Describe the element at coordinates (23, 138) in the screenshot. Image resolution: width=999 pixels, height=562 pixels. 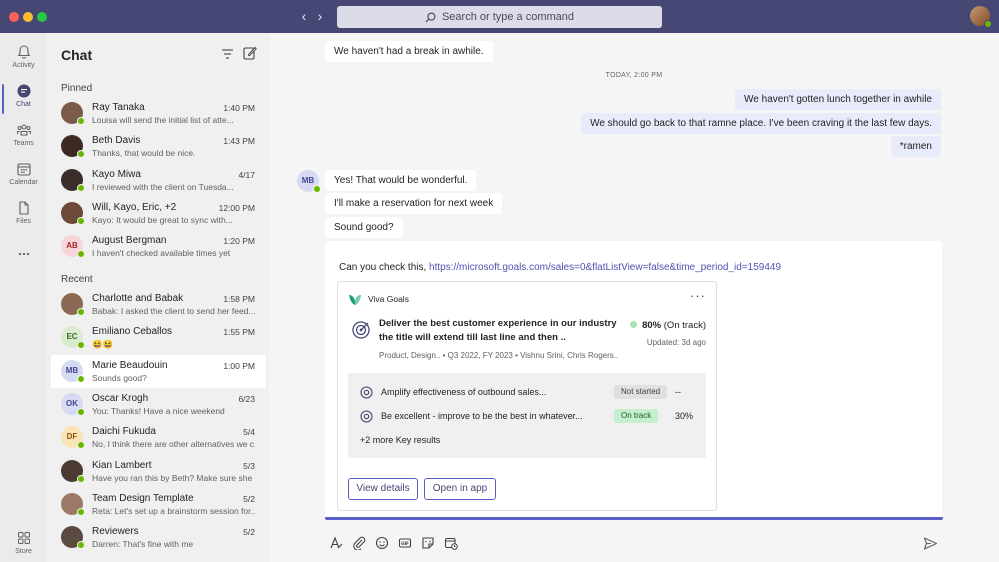
I see `rail-teams: Teams` at that location.